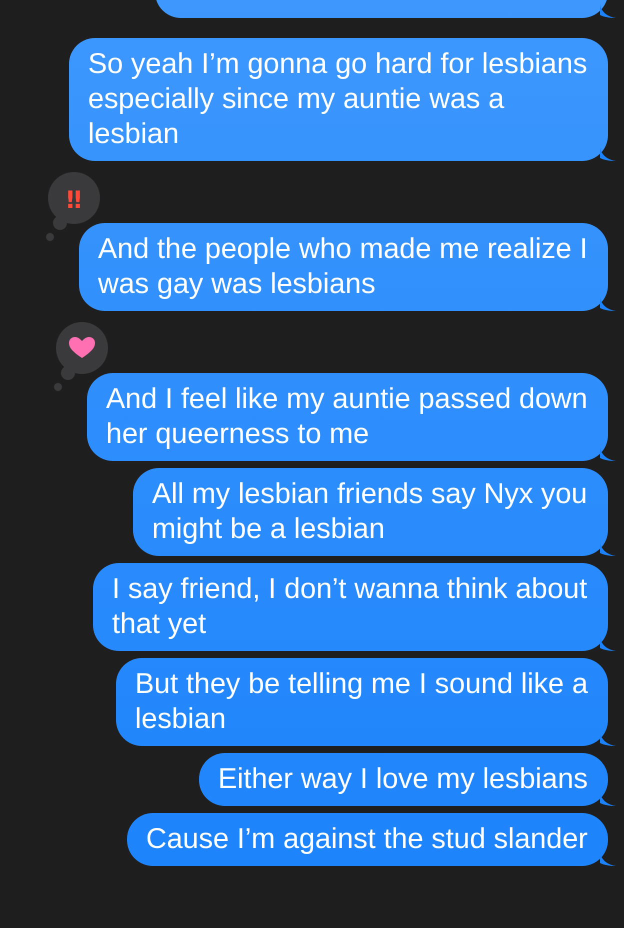  What do you see at coordinates (74, 200) in the screenshot?
I see `exclamation-icon: ‼` at bounding box center [74, 200].